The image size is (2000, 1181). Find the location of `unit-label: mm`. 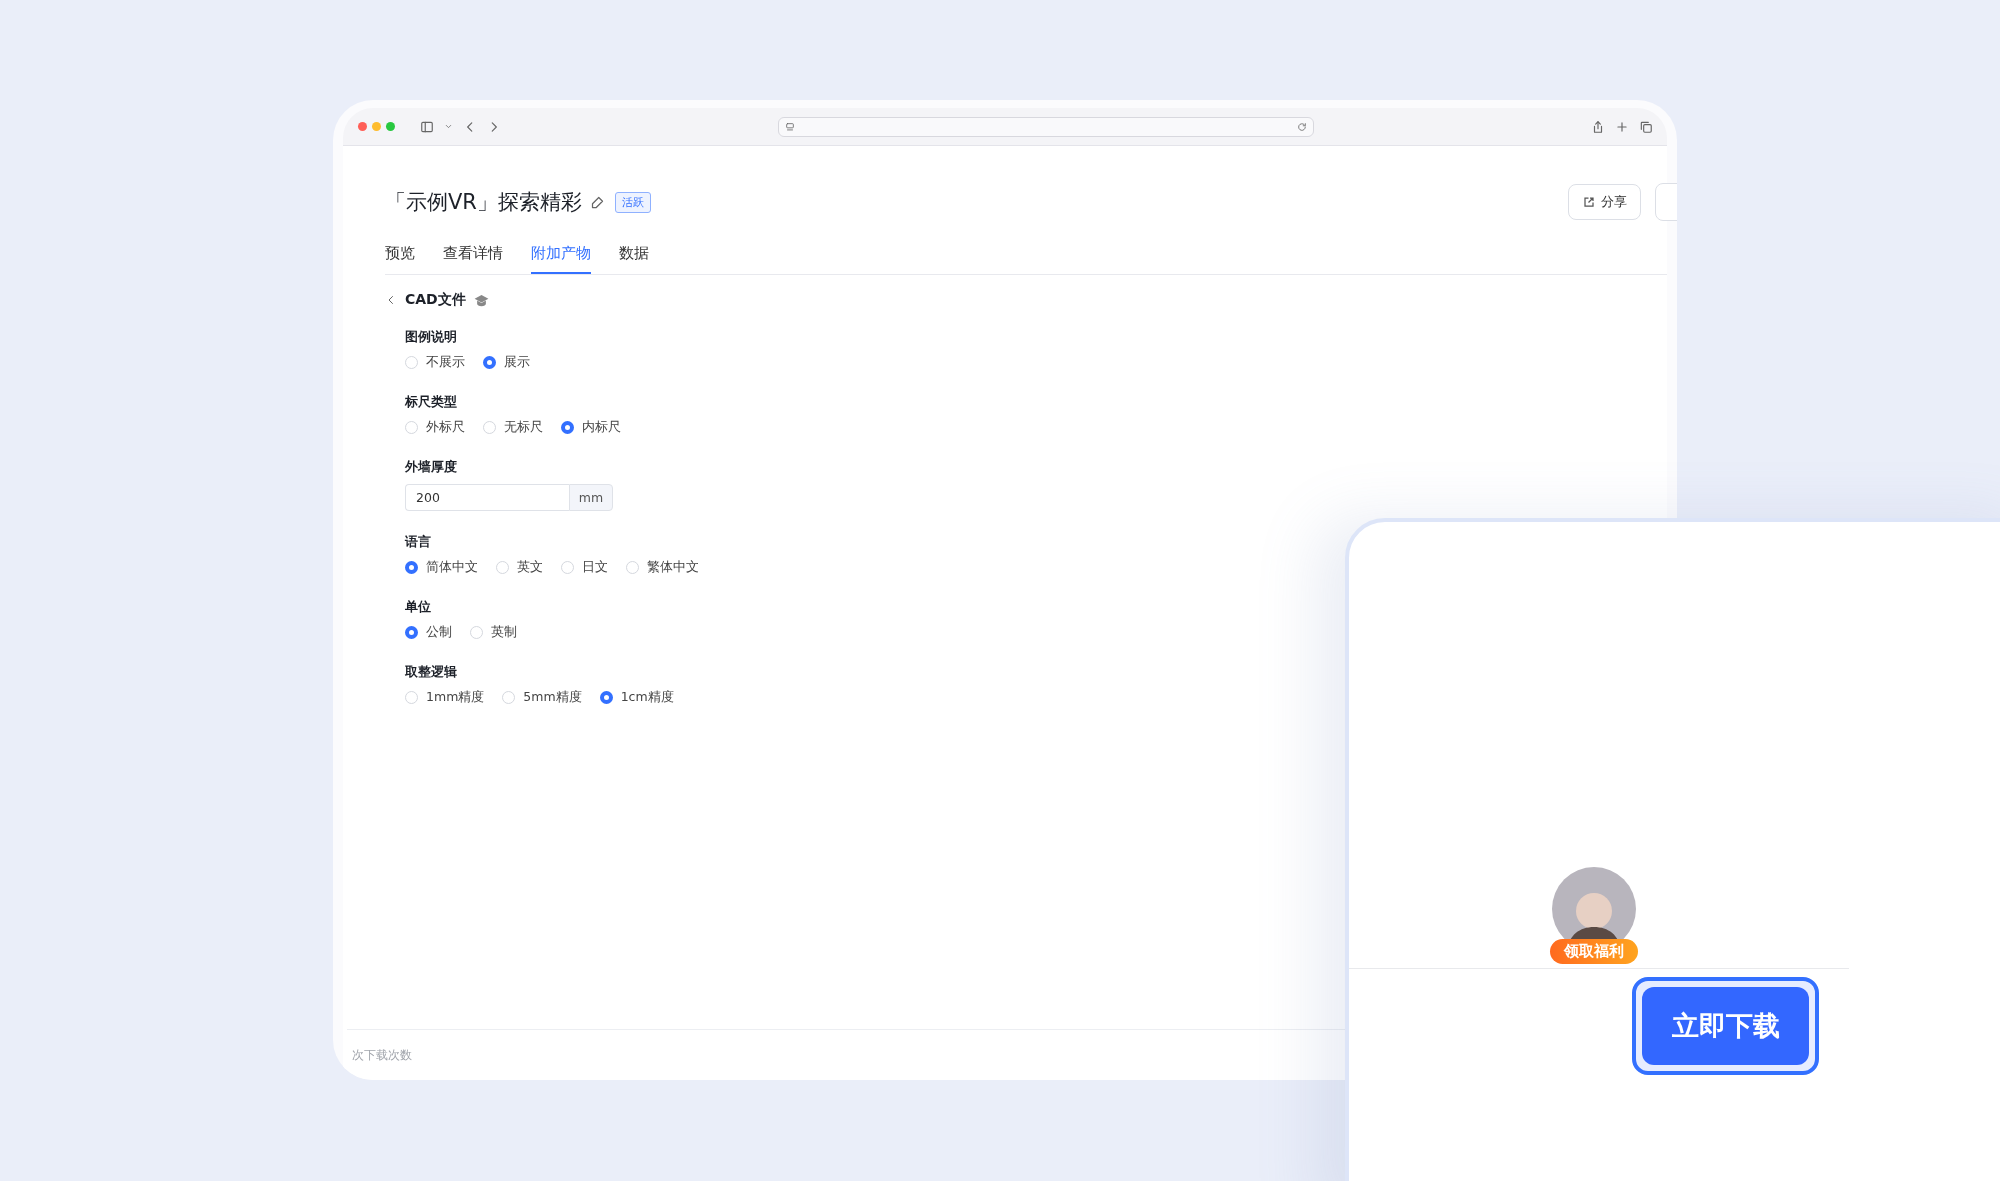

unit-label: mm is located at coordinates (591, 497).